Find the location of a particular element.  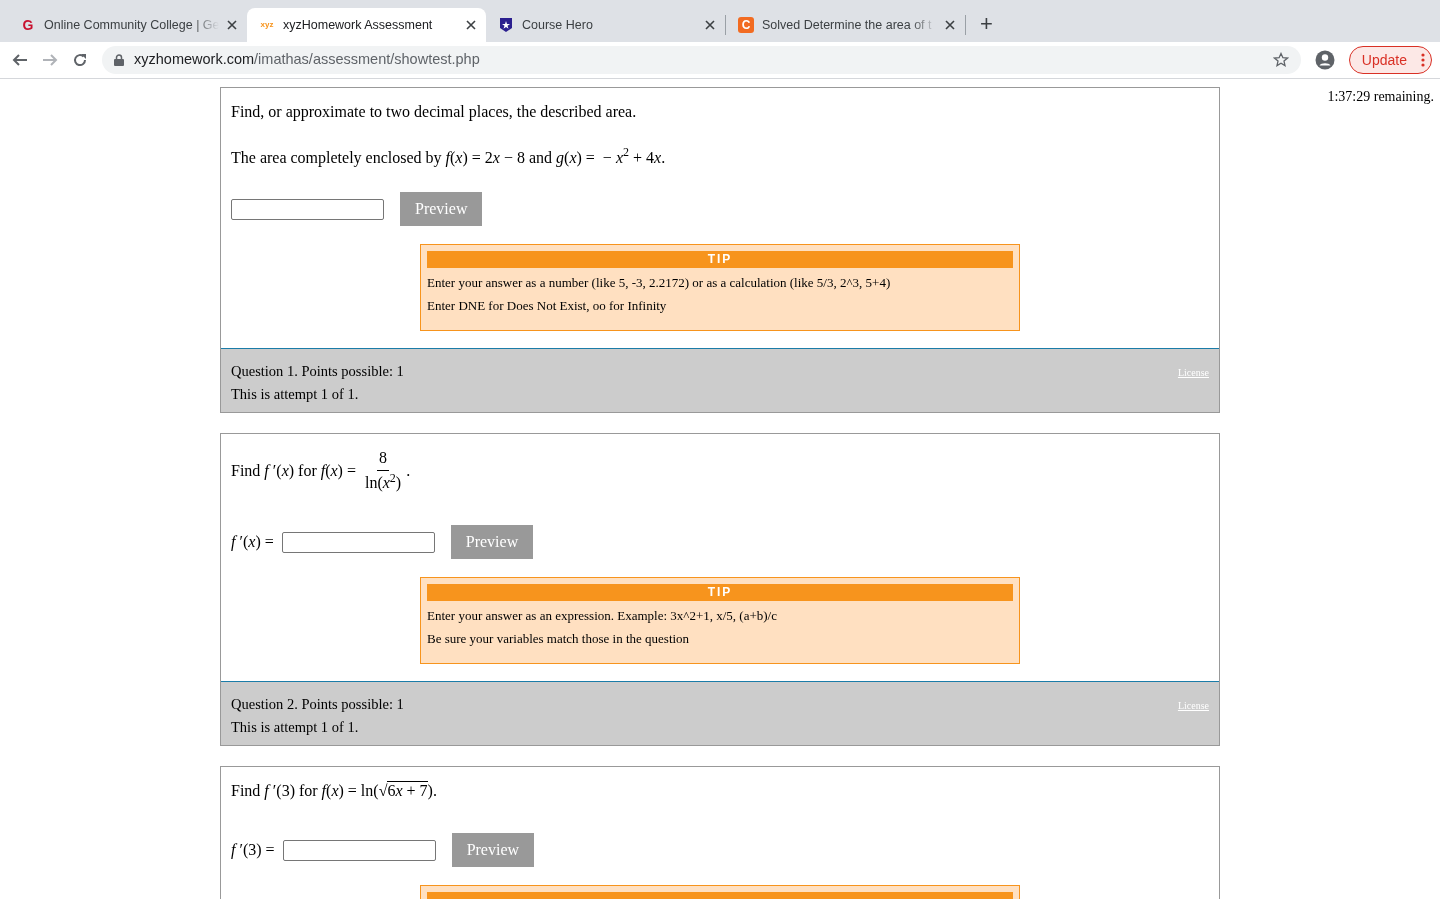

question-text: Find, or approximate to two decimal places, the described area. is located at coordinates (434, 112).